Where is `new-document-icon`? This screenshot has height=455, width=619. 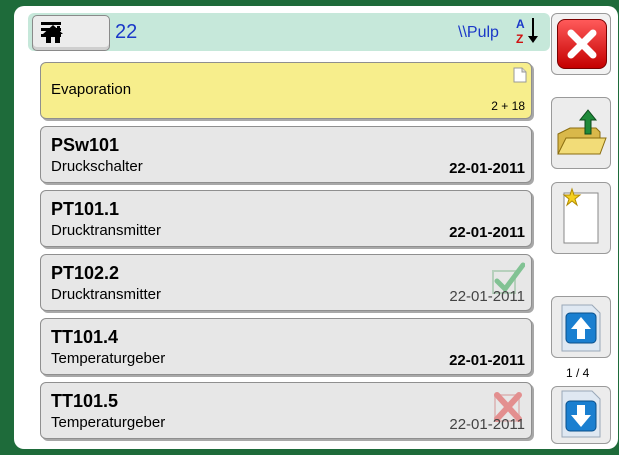 new-document-icon is located at coordinates (580, 215).